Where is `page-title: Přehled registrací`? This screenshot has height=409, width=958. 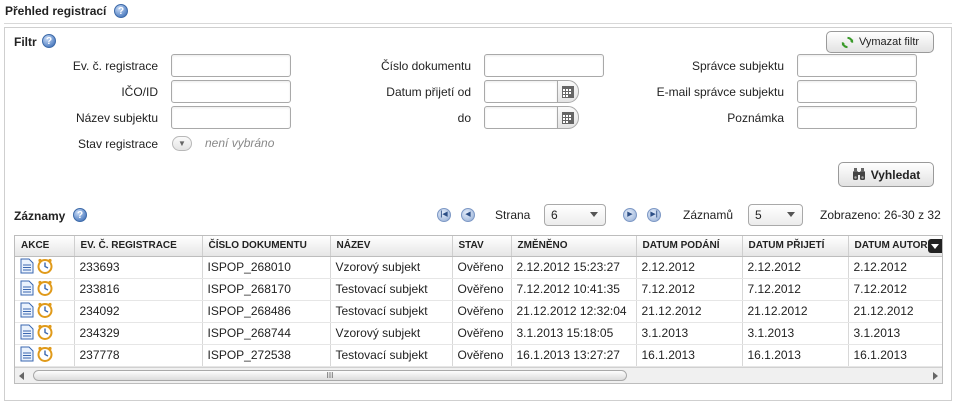 page-title: Přehled registrací is located at coordinates (56, 11).